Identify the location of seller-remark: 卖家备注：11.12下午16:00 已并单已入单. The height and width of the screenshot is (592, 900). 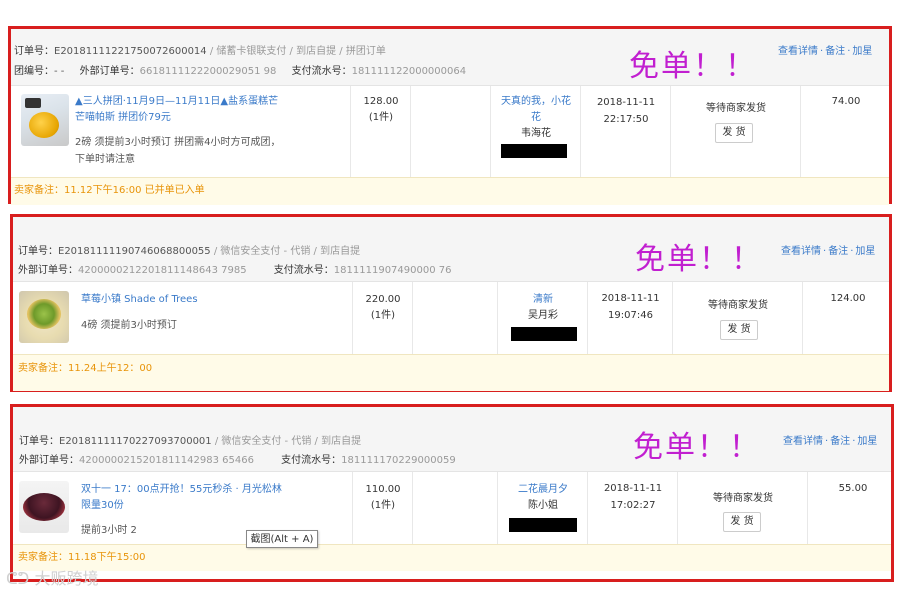
(450, 191).